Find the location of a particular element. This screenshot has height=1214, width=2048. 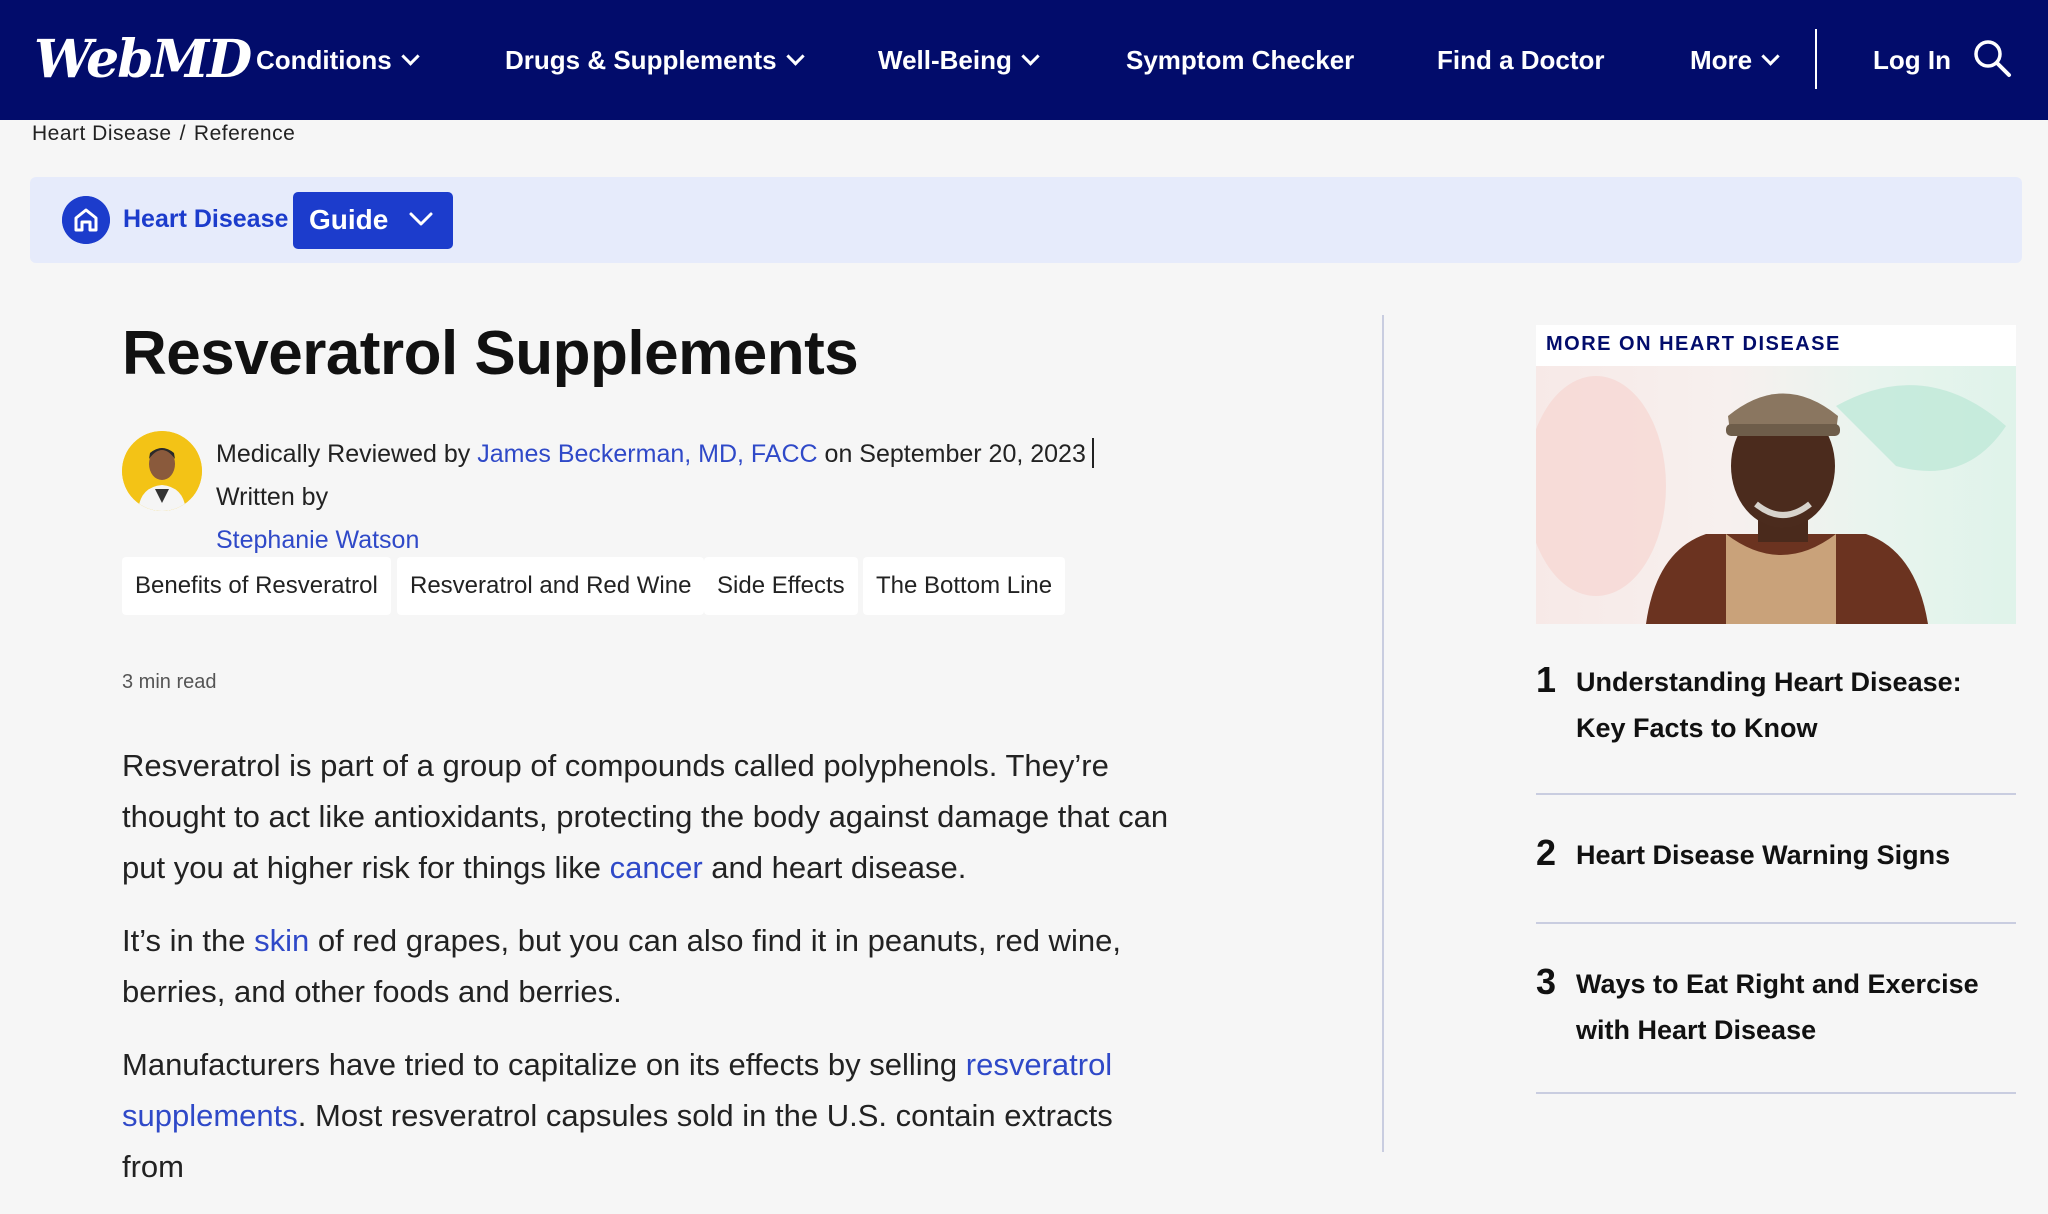

nav-well-being: Well-Being is located at coordinates (959, 60).